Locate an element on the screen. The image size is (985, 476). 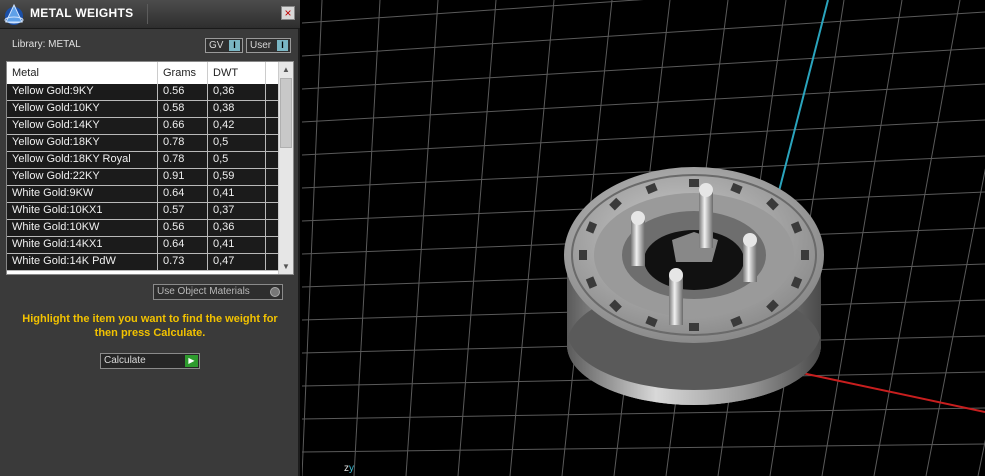
user-toggle: User I is located at coordinates (268, 45).